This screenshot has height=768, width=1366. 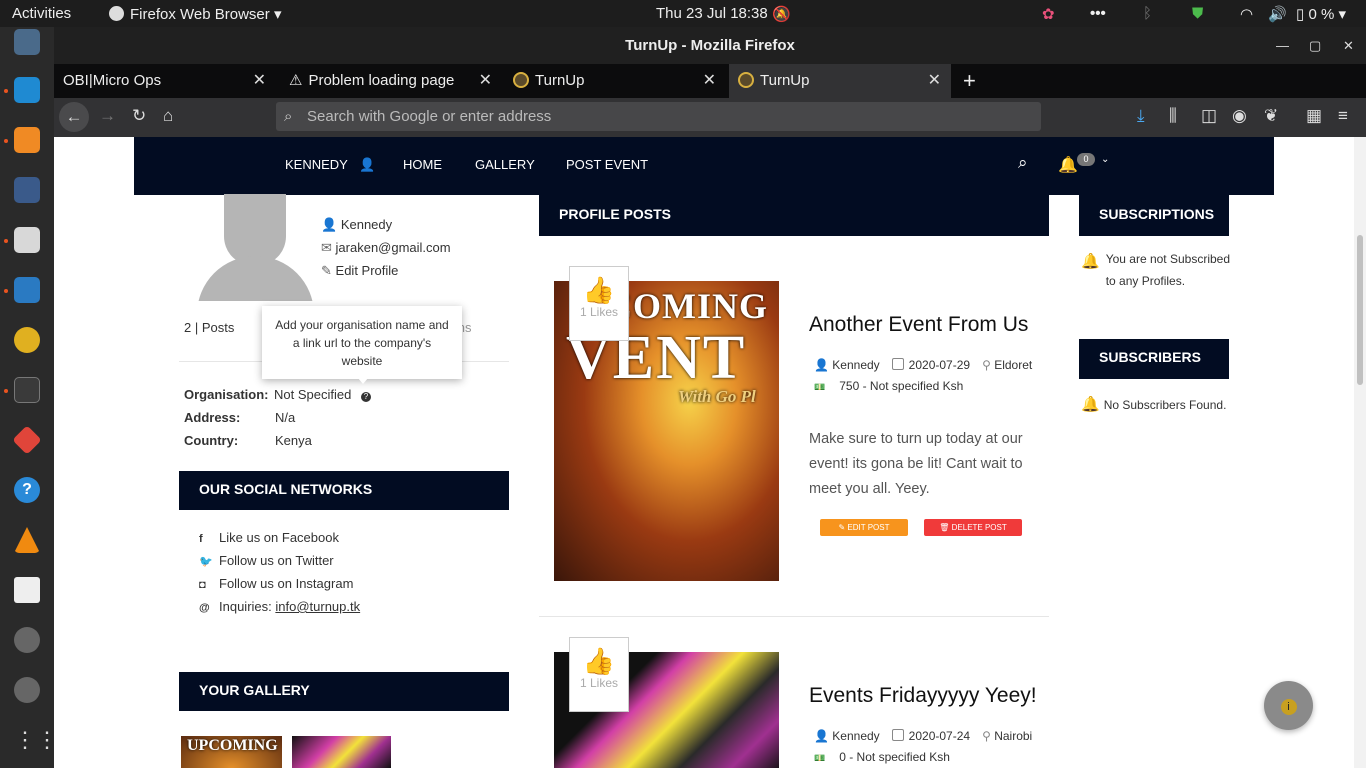 I want to click on page-scrollbar, so click(x=1360, y=452).